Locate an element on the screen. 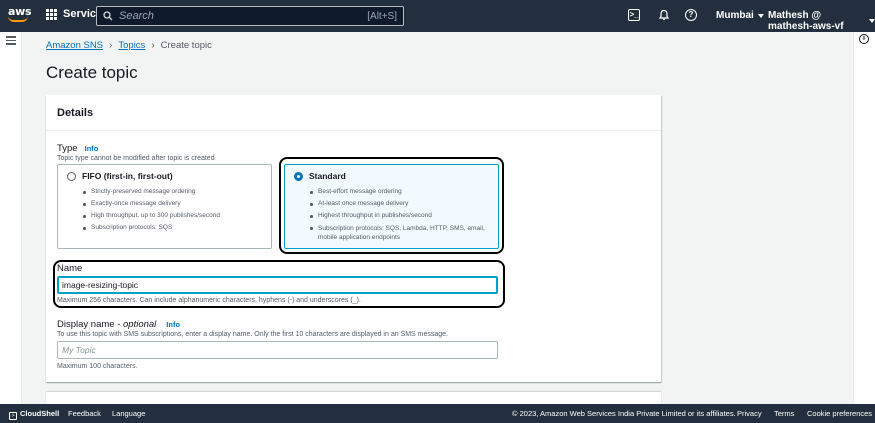 The width and height of the screenshot is (875, 423). breadcrumb-topics: Topics is located at coordinates (131, 45).